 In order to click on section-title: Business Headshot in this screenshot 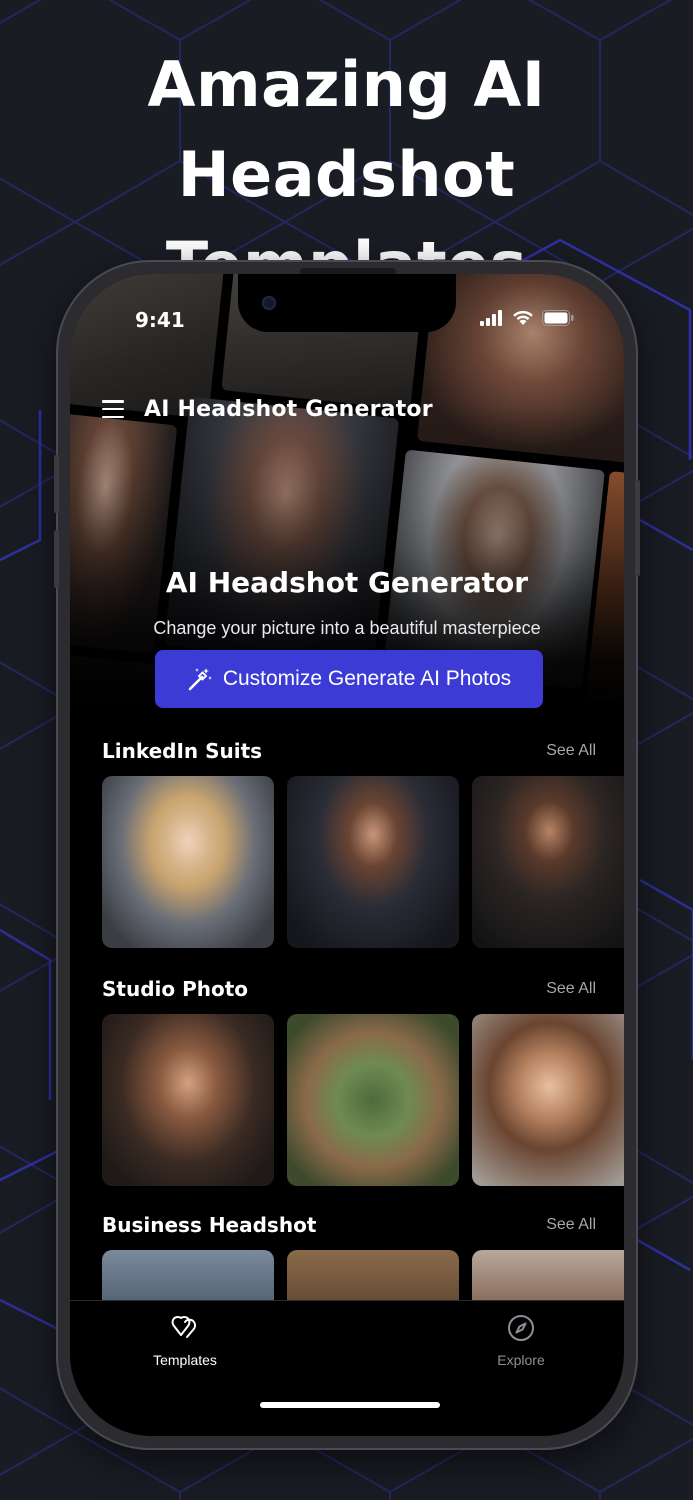, I will do `click(209, 1225)`.